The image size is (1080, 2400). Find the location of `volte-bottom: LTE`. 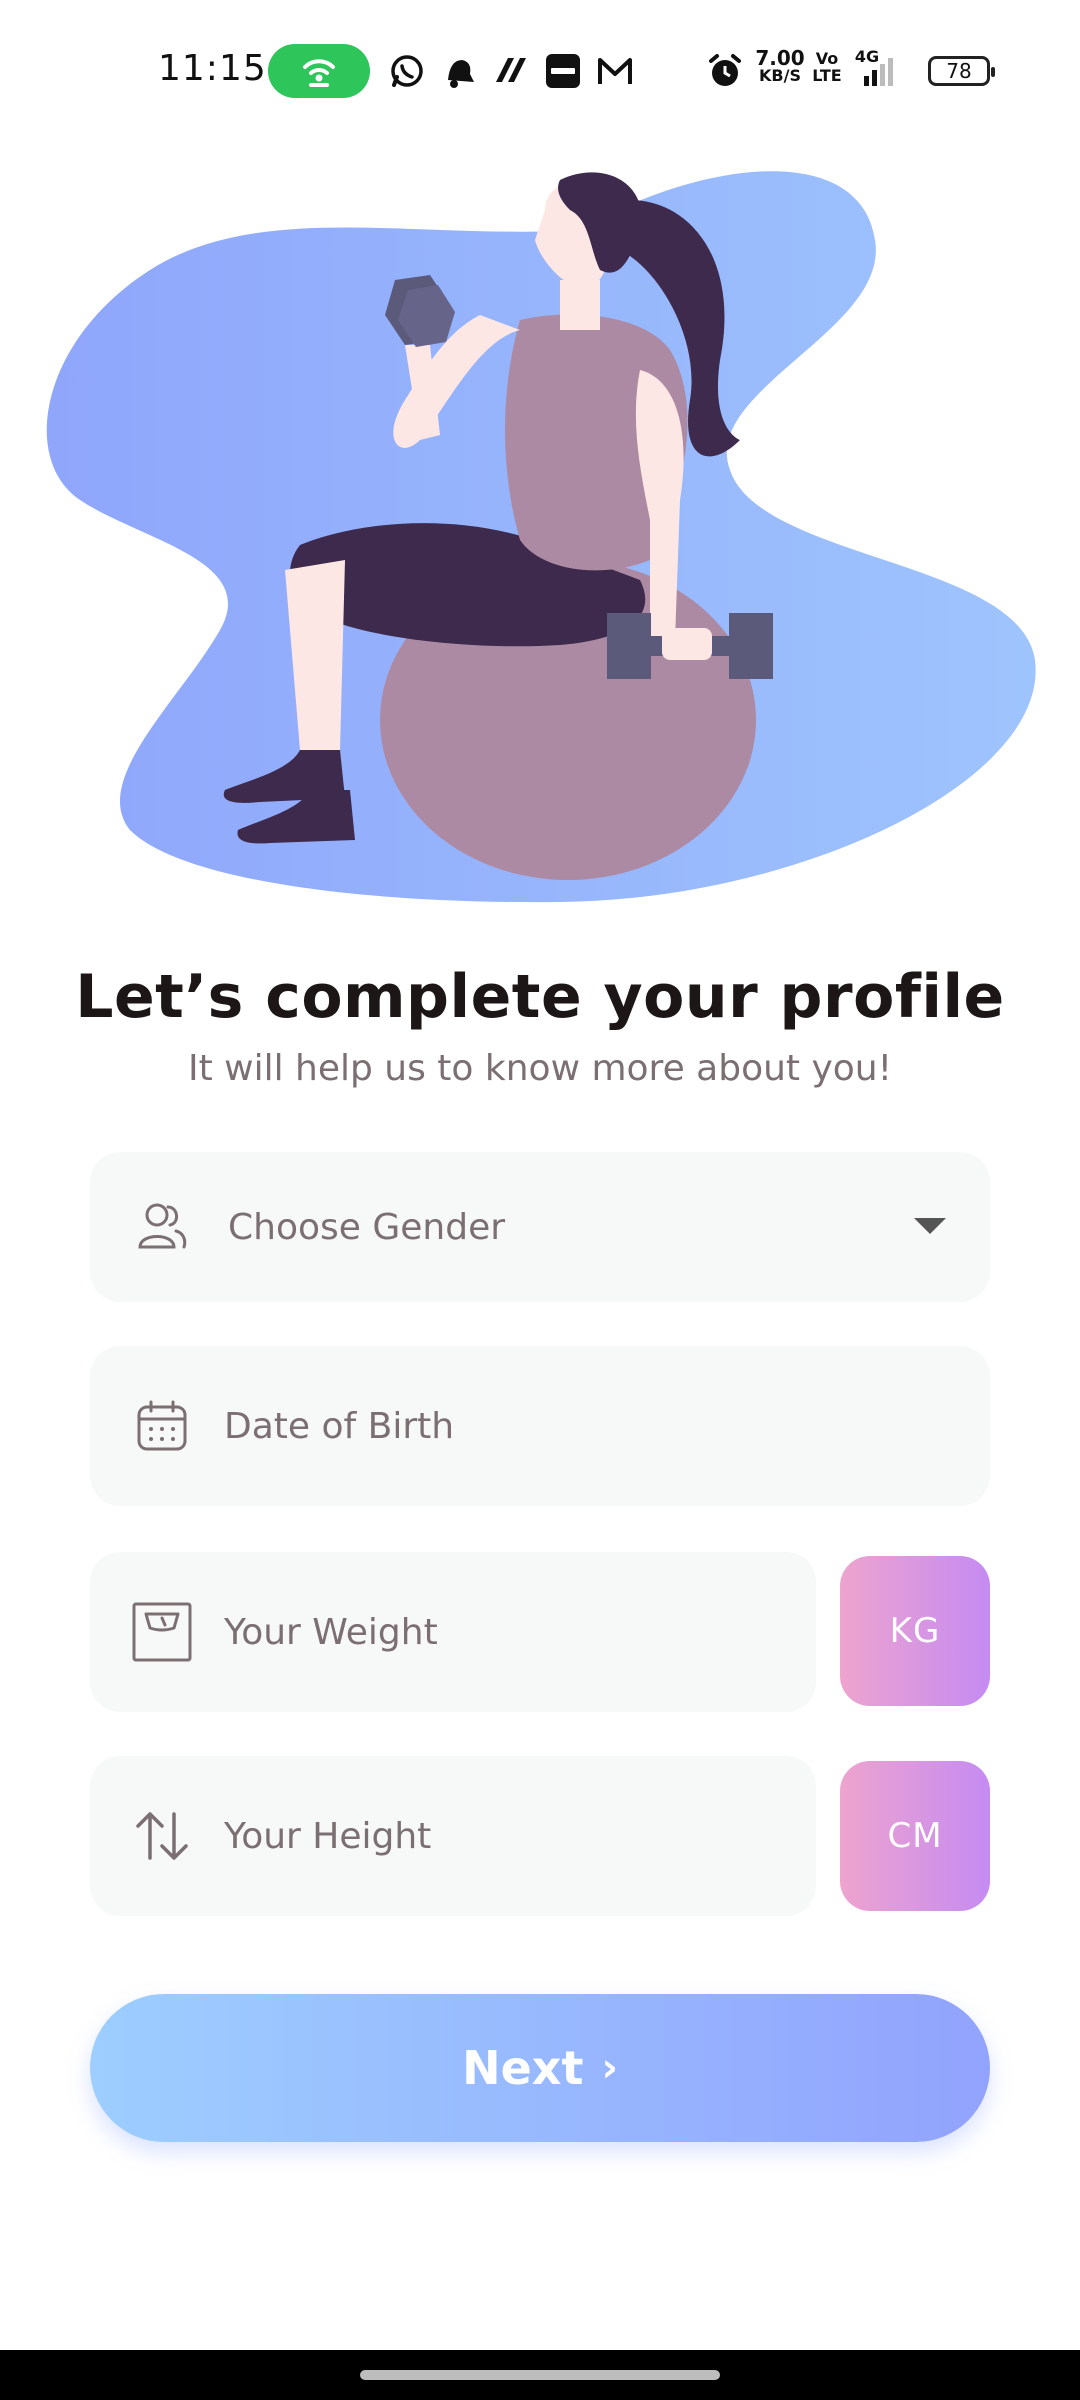

volte-bottom: LTE is located at coordinates (827, 75).